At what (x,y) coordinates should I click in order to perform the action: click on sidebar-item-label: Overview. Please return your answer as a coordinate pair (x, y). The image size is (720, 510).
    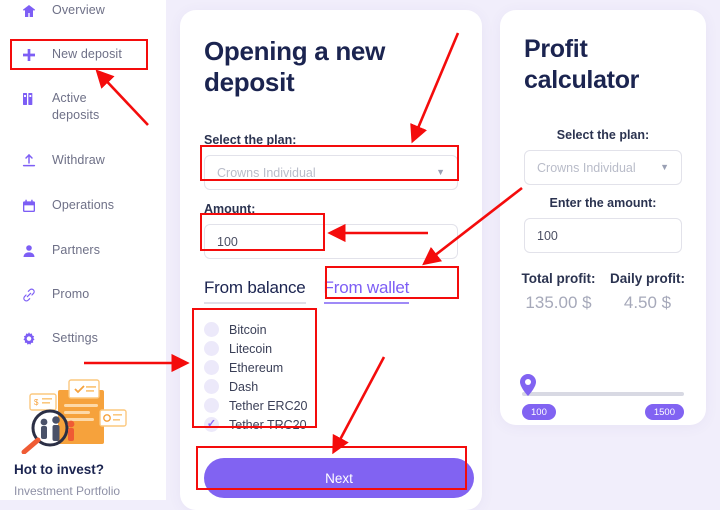
    Looking at the image, I should click on (78, 10).